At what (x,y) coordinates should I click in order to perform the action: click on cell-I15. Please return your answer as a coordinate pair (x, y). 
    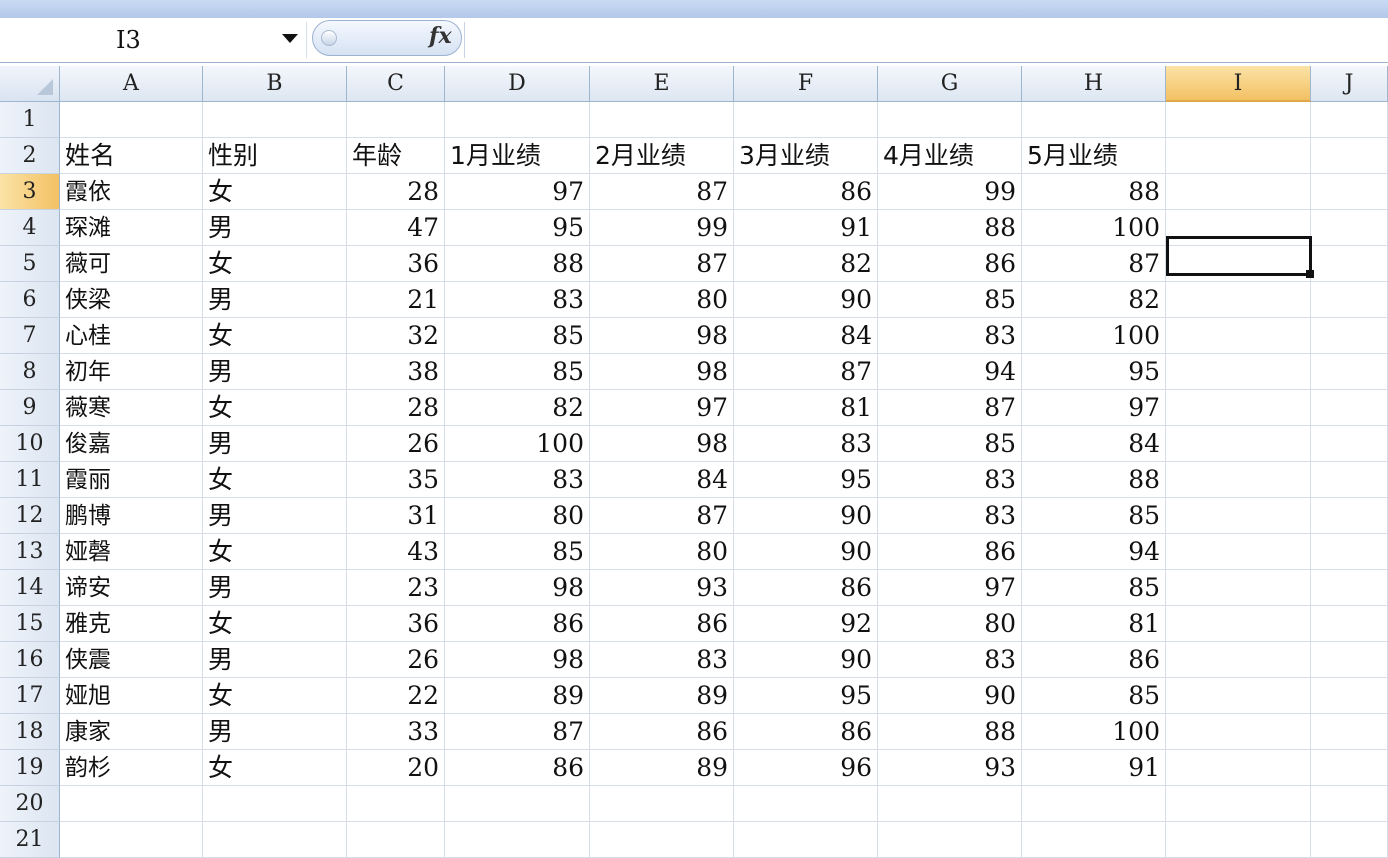
    Looking at the image, I should click on (1238, 624).